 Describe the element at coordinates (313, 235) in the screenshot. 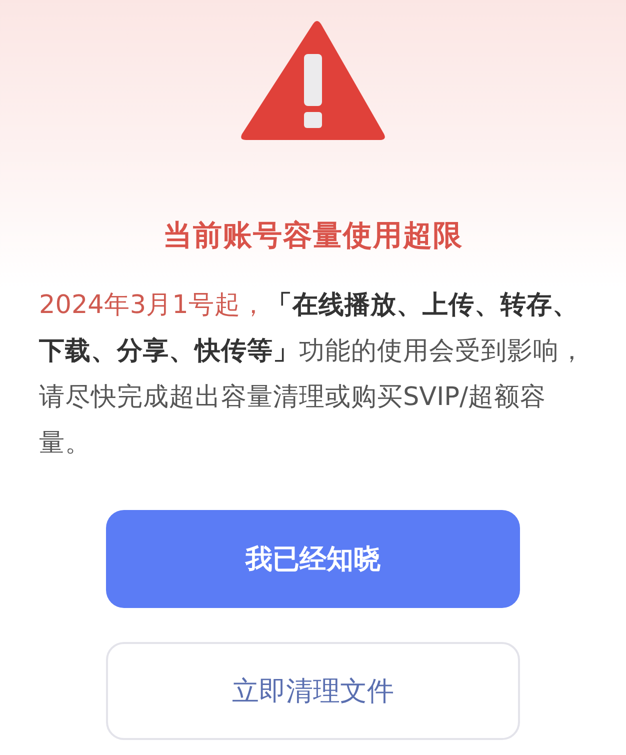

I see `dialog-title: 当前账号容量使用超限` at that location.